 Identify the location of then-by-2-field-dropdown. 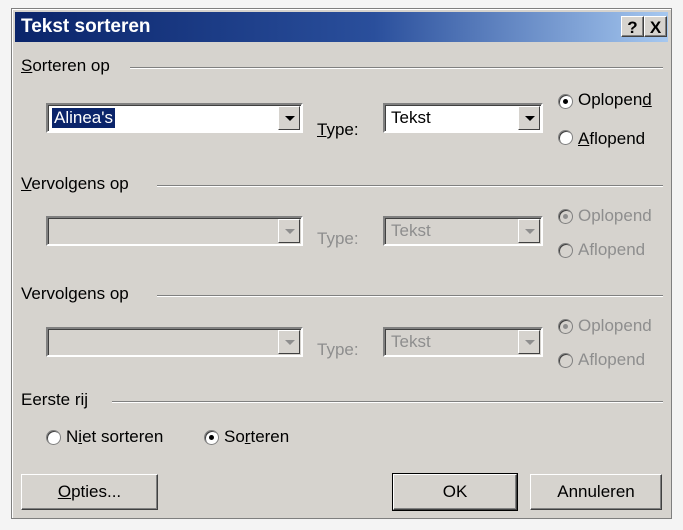
(174, 342).